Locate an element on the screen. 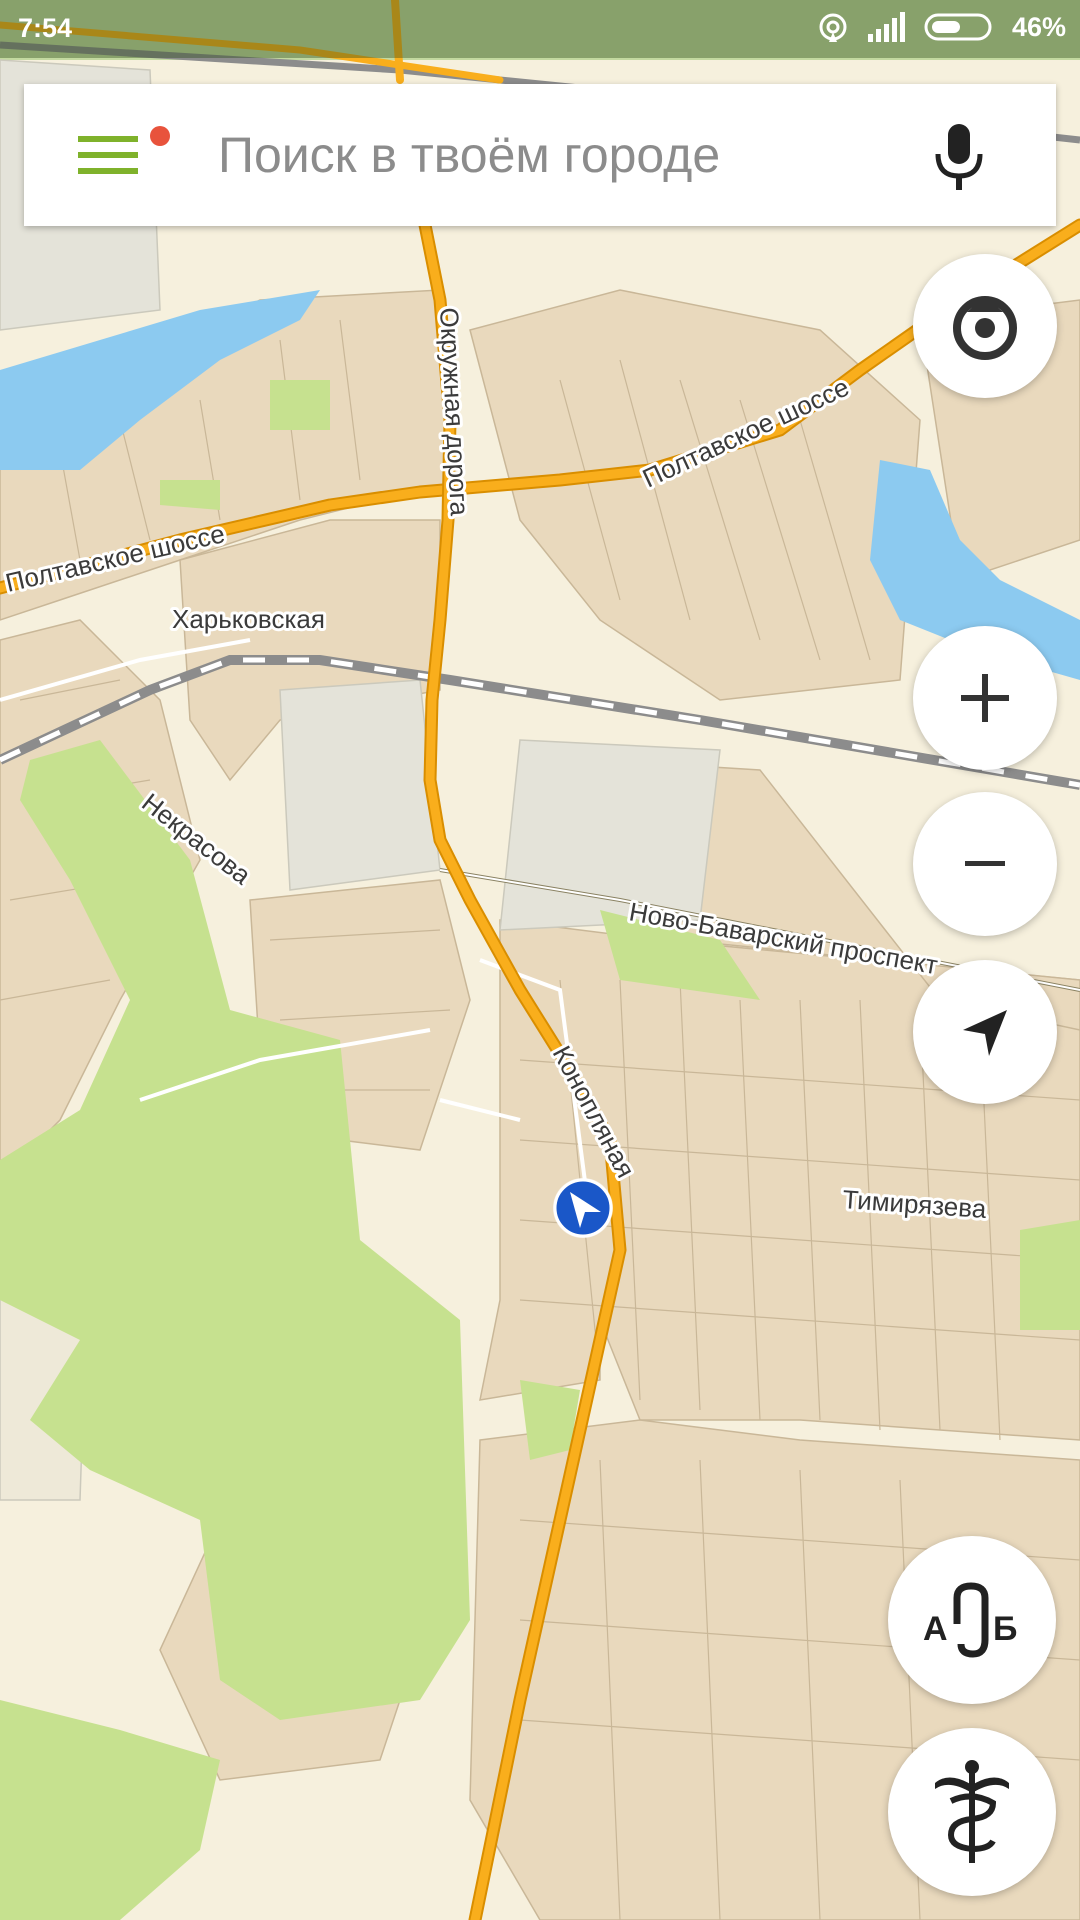 The width and height of the screenshot is (1080, 1920). plus-icon is located at coordinates (985, 698).